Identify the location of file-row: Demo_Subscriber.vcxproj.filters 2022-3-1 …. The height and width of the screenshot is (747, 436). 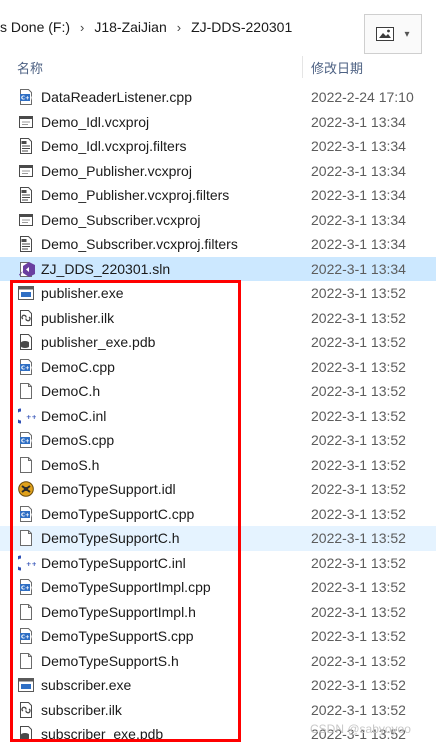
(218, 244).